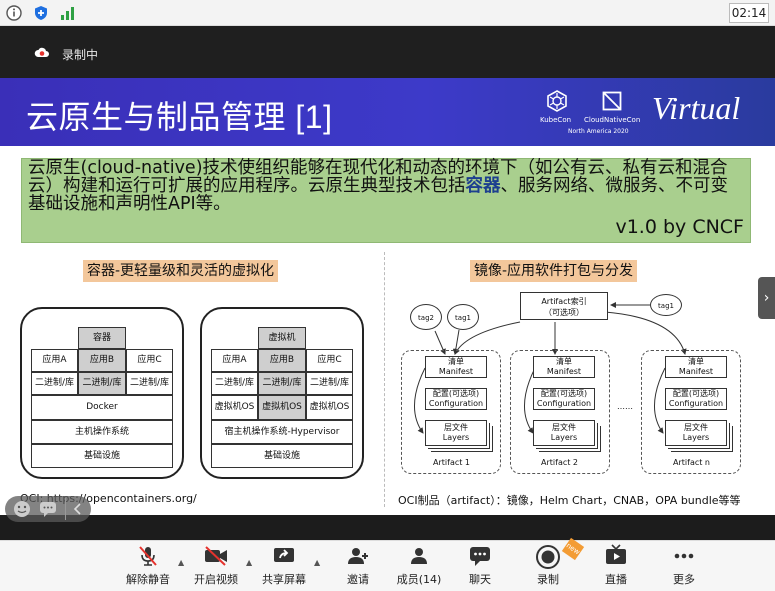 The width and height of the screenshot is (775, 591). I want to click on chevron-left-icon, so click(78, 509).